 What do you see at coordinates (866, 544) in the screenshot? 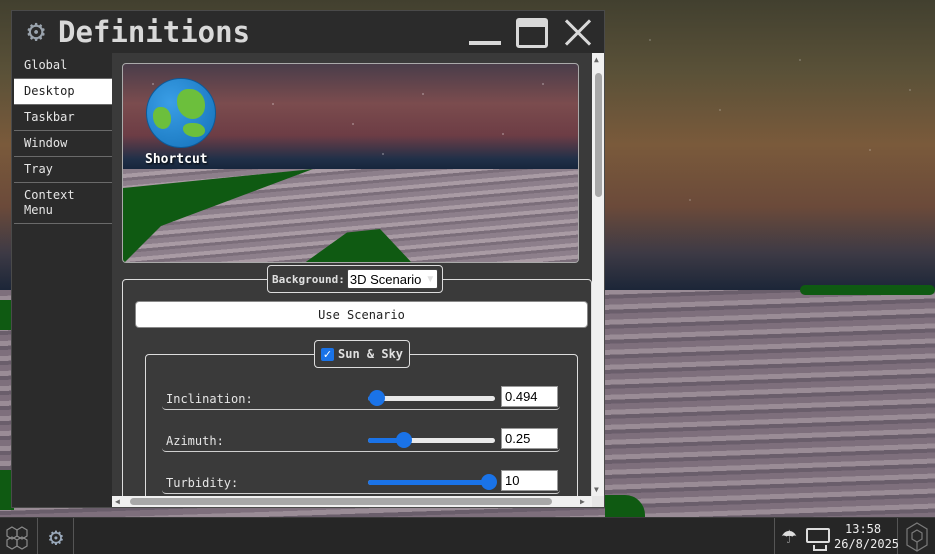
I see `clock-date: 26/8/2025` at bounding box center [866, 544].